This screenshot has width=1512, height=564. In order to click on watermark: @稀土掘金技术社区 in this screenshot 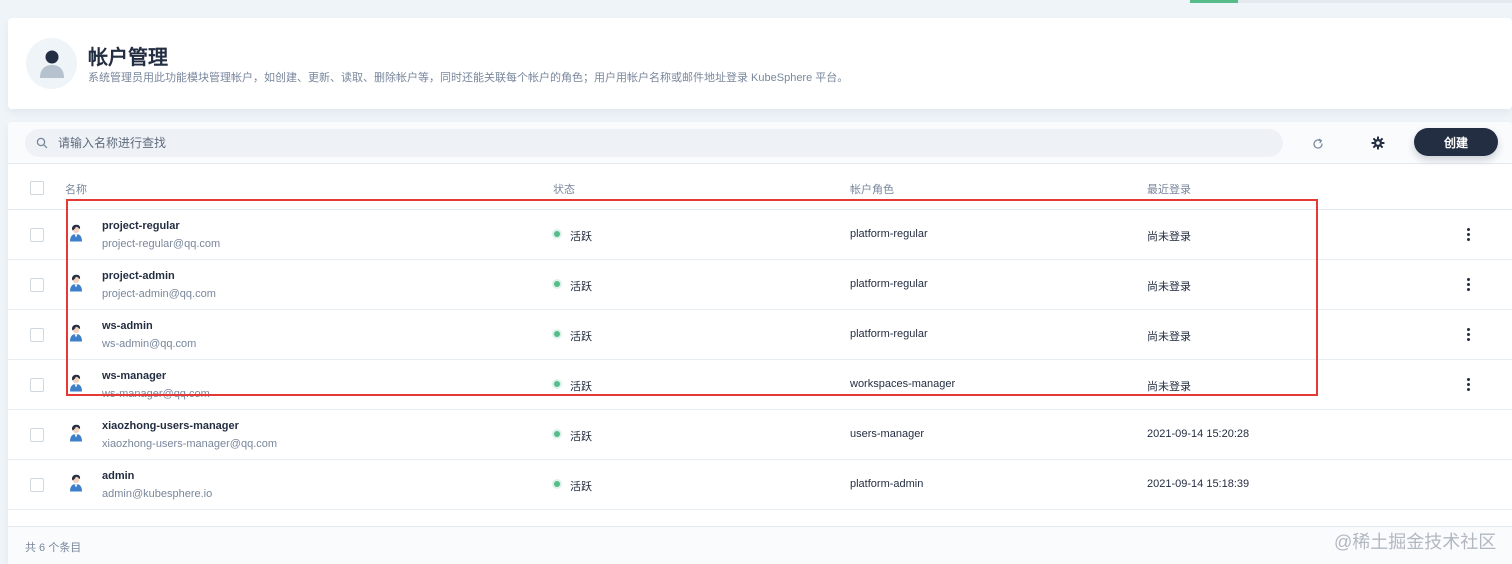, I will do `click(1415, 542)`.